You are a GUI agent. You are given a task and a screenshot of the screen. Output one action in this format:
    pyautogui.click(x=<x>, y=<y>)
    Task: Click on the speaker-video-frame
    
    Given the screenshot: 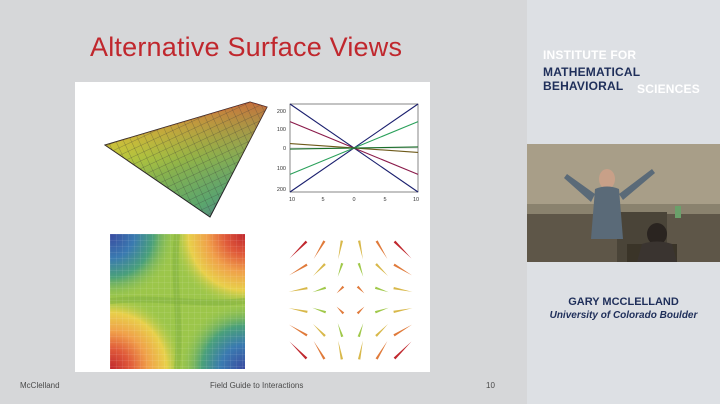 What is the action you would take?
    pyautogui.click(x=623, y=203)
    